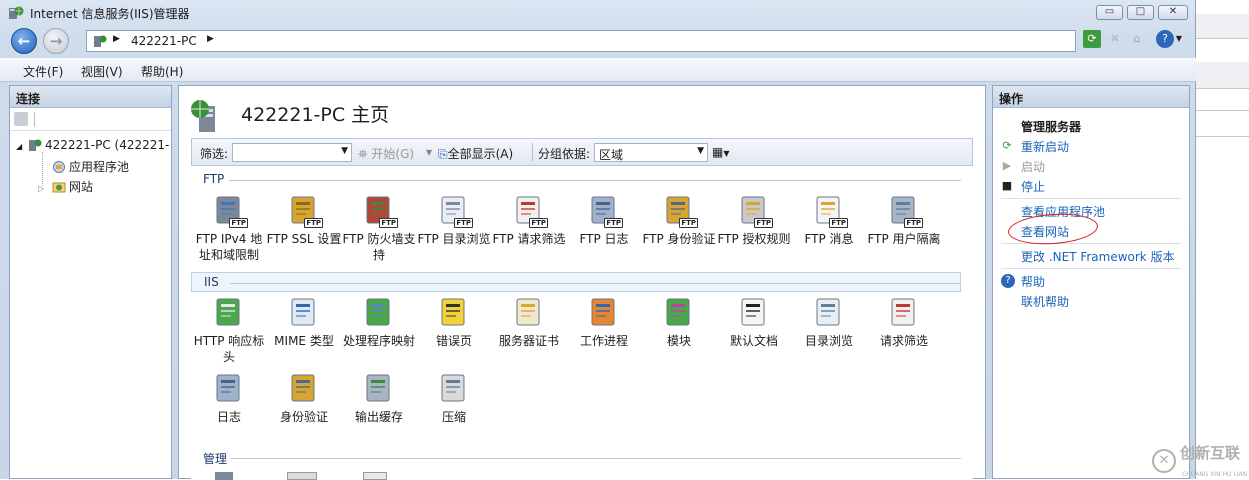  I want to click on forward-button: →, so click(56, 41).